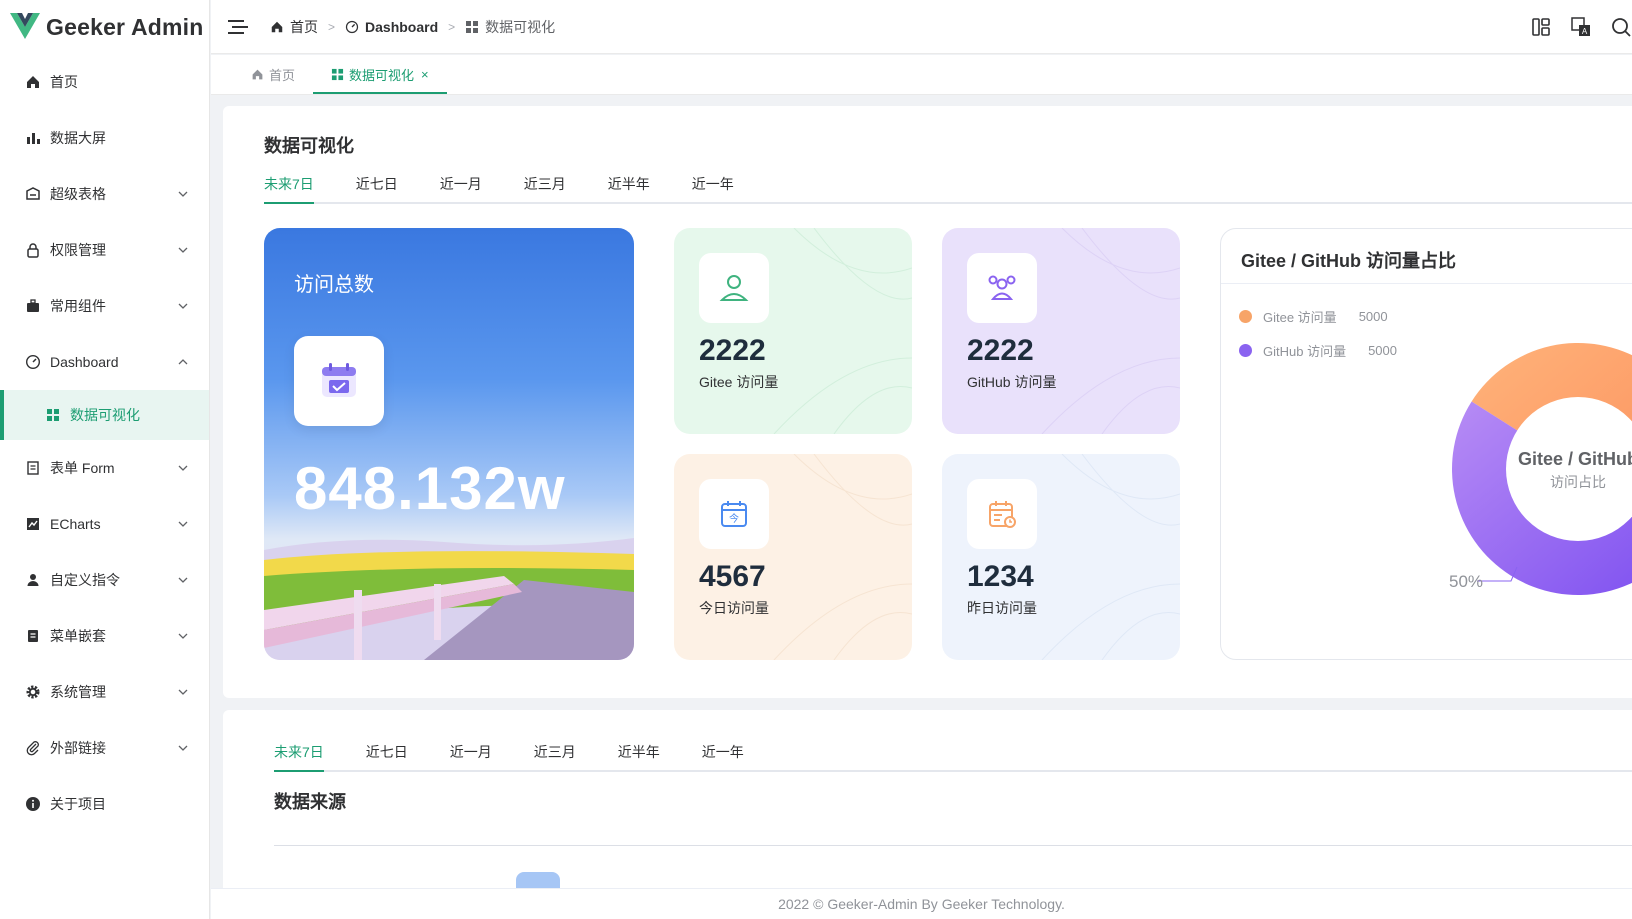 The height and width of the screenshot is (919, 1632). Describe the element at coordinates (1585, 31) in the screenshot. I see `svg-text: A` at that location.